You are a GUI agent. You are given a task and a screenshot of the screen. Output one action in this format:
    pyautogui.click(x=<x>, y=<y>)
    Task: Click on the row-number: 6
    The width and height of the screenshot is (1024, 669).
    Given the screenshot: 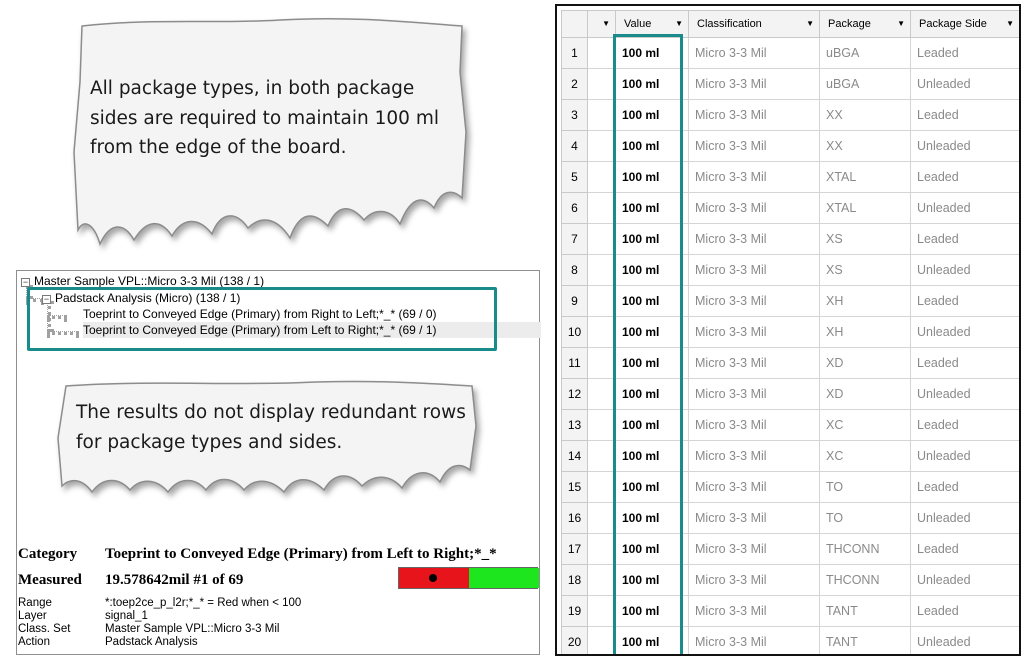 What is the action you would take?
    pyautogui.click(x=574, y=208)
    